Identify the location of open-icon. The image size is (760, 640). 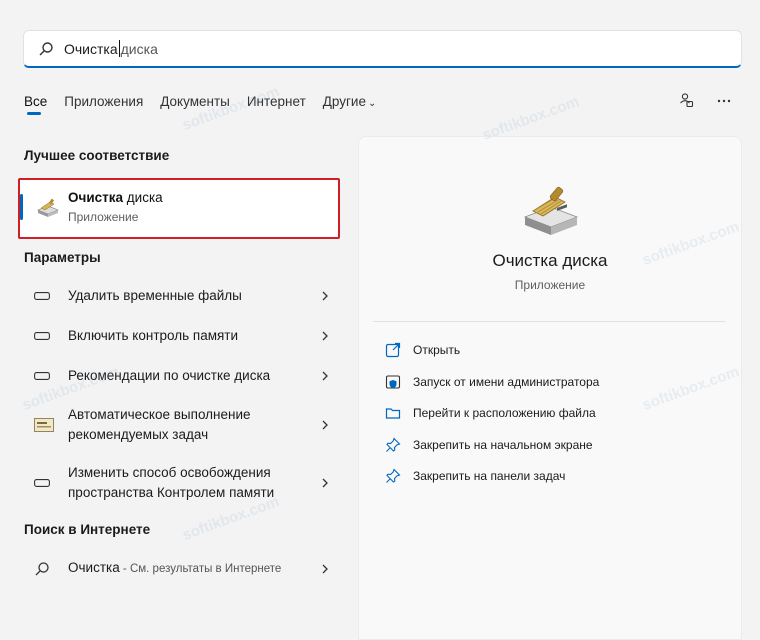
(393, 350).